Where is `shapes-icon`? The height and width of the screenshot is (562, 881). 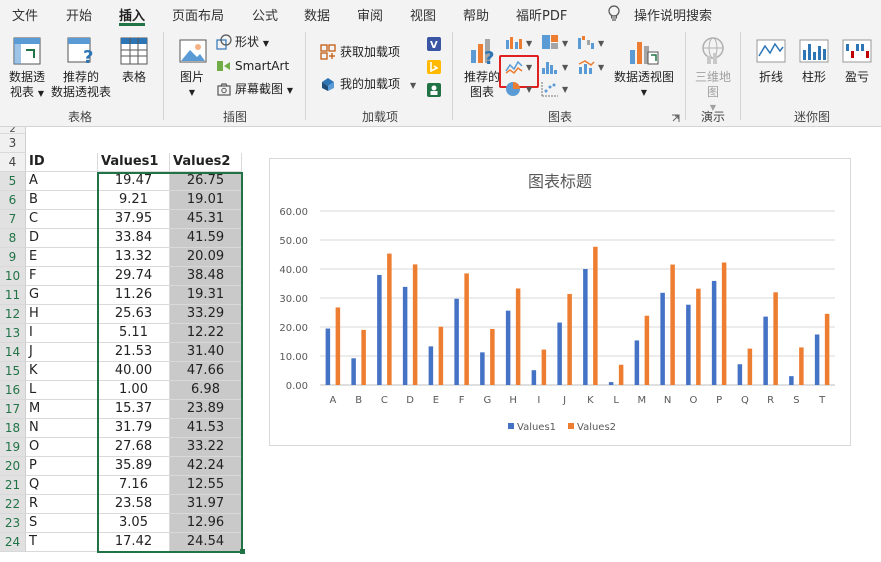
shapes-icon is located at coordinates (224, 42).